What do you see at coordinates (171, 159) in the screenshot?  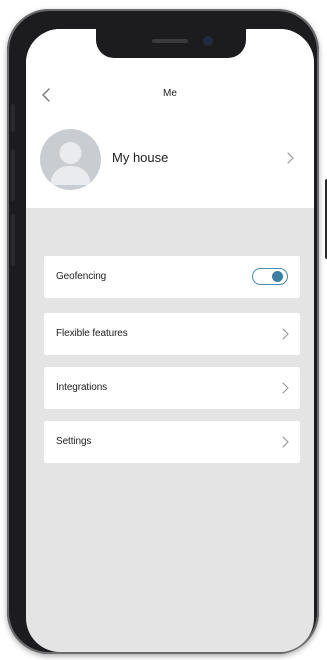 I see `profile-row: My house` at bounding box center [171, 159].